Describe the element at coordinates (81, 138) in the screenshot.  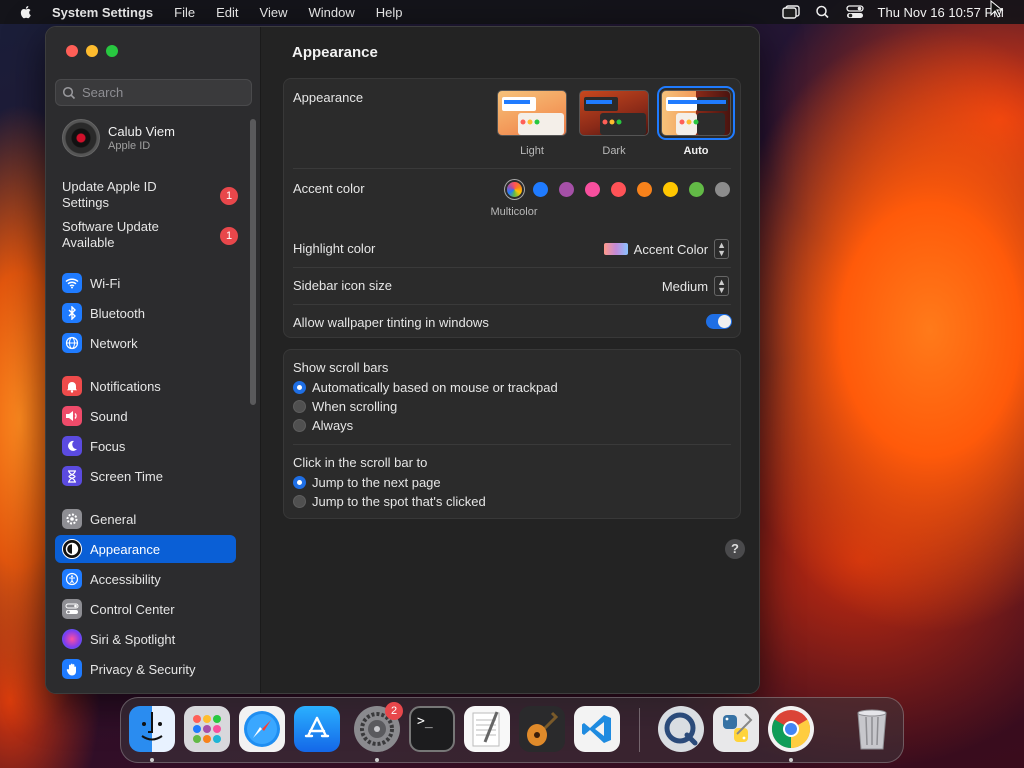
I see `avatar` at that location.